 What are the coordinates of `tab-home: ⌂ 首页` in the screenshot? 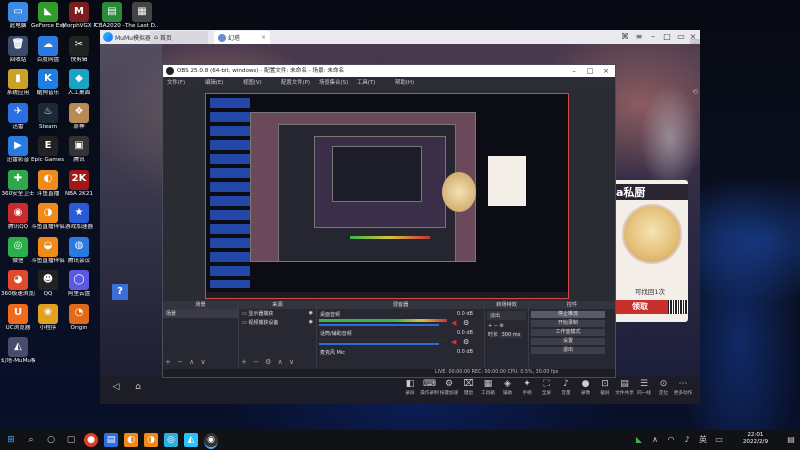 It's located at (179, 37).